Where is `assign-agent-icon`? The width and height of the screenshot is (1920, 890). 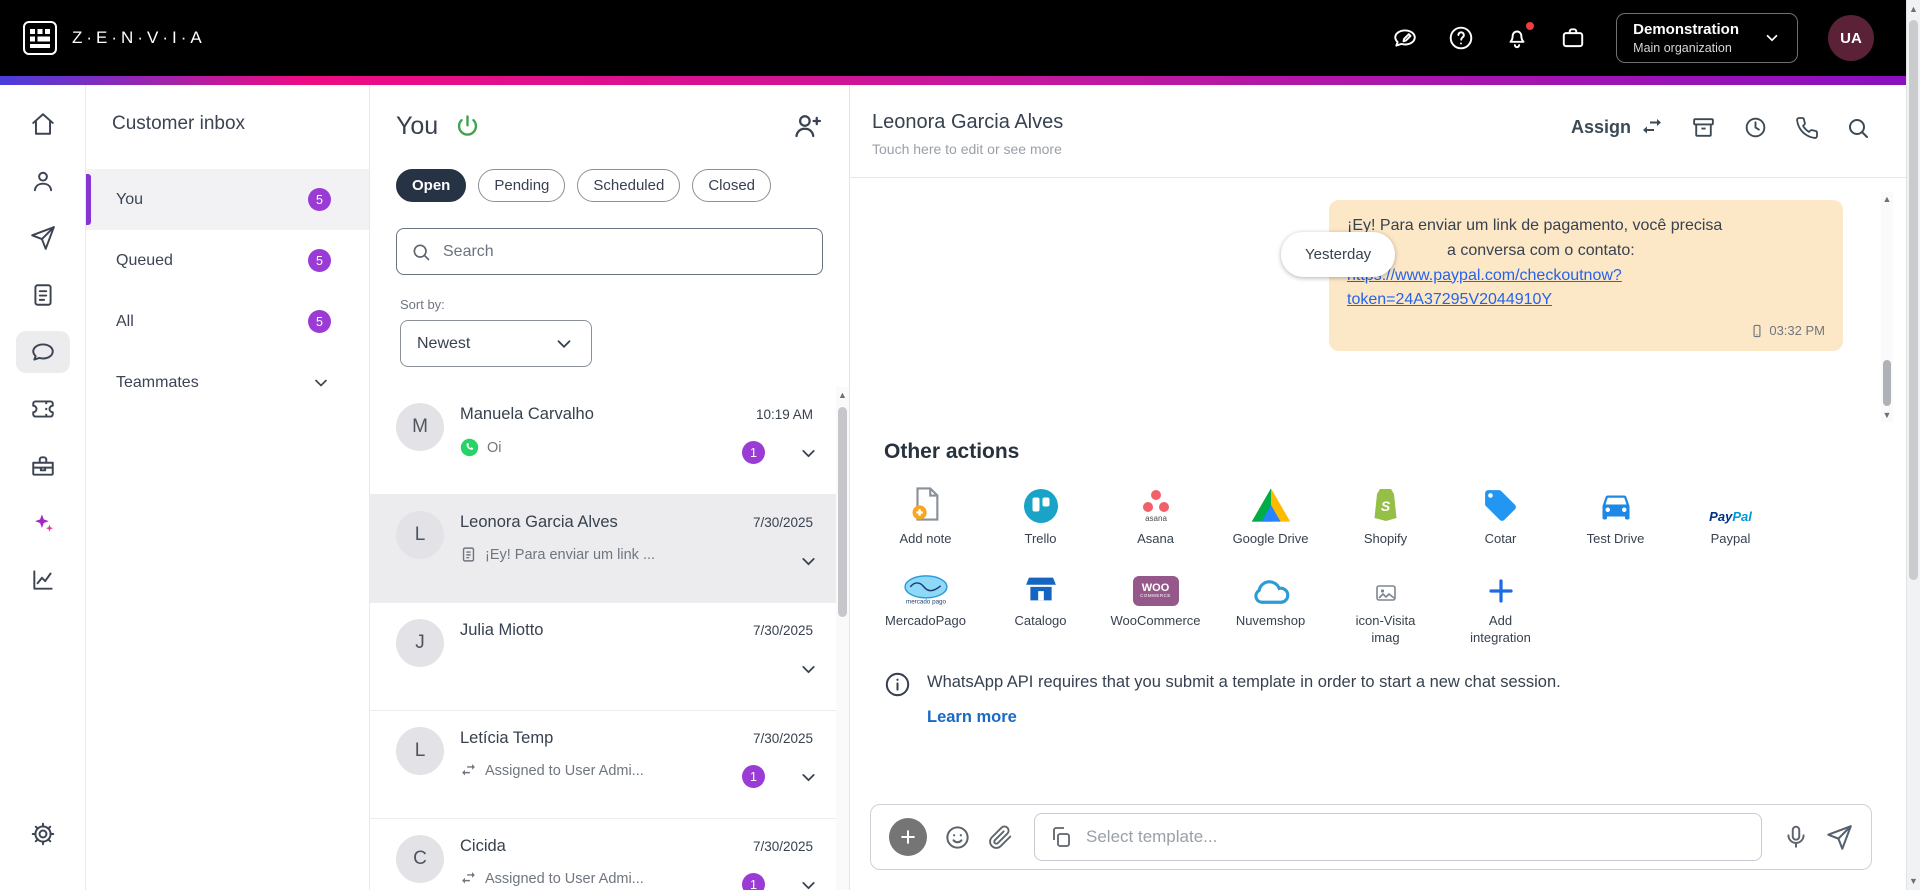
assign-agent-icon is located at coordinates (808, 126).